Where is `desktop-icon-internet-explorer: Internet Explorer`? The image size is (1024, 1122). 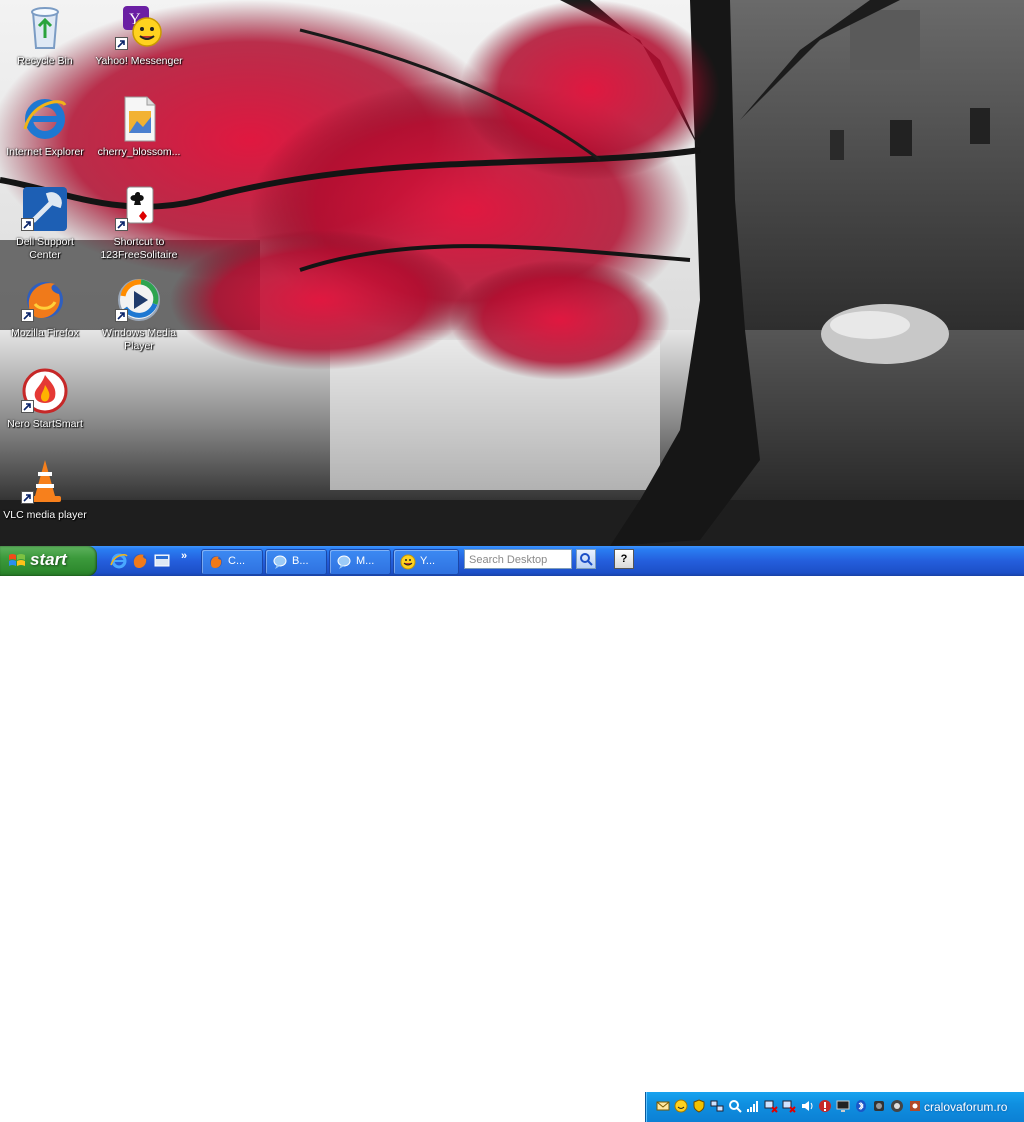 desktop-icon-internet-explorer: Internet Explorer is located at coordinates (45, 127).